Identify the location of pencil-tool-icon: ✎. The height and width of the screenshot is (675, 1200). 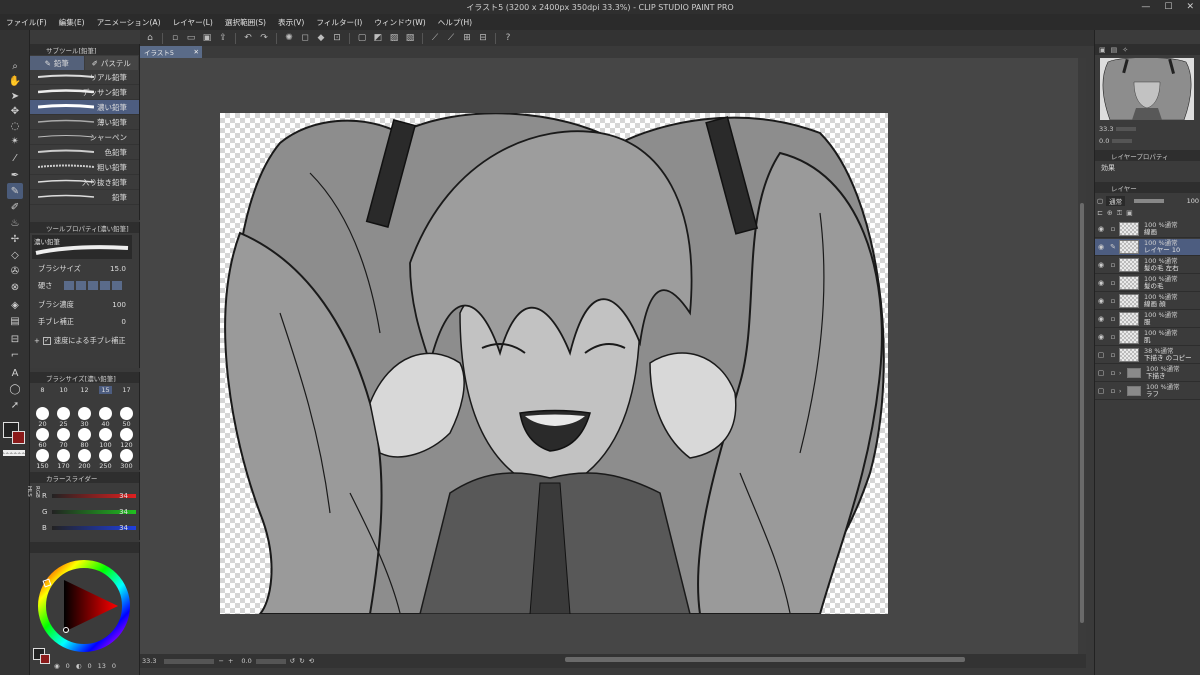
(15, 191).